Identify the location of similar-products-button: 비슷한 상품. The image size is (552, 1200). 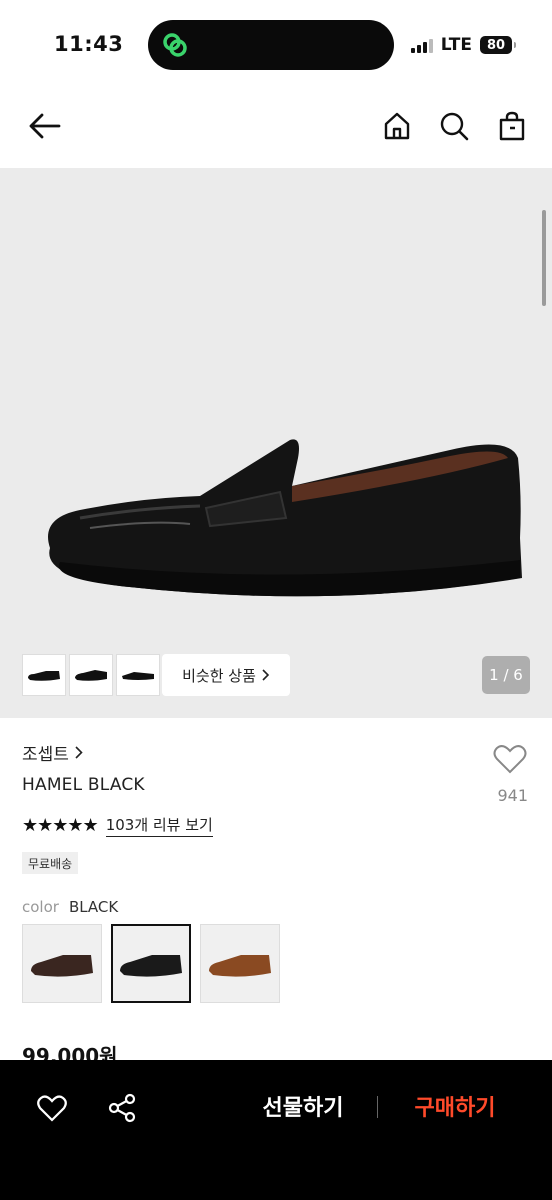
(226, 675).